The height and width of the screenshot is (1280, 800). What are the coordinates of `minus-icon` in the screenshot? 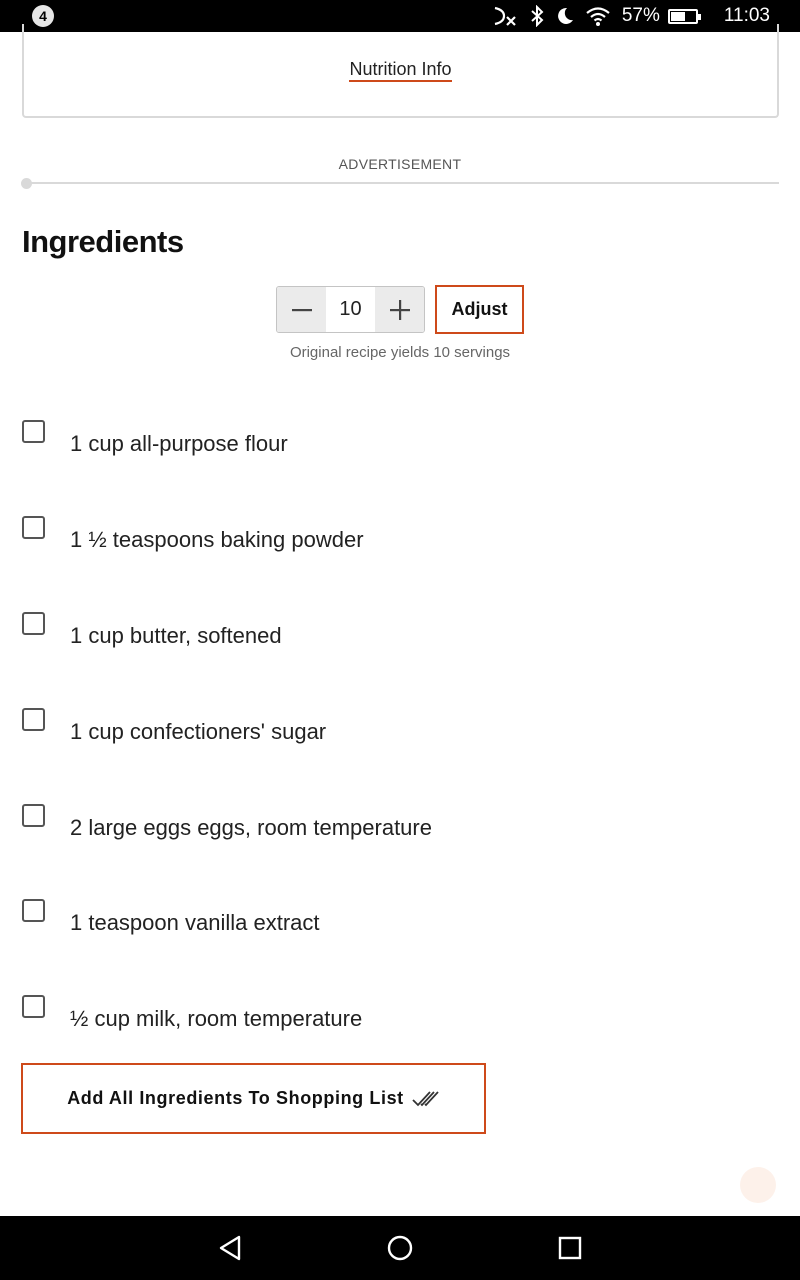 It's located at (301, 309).